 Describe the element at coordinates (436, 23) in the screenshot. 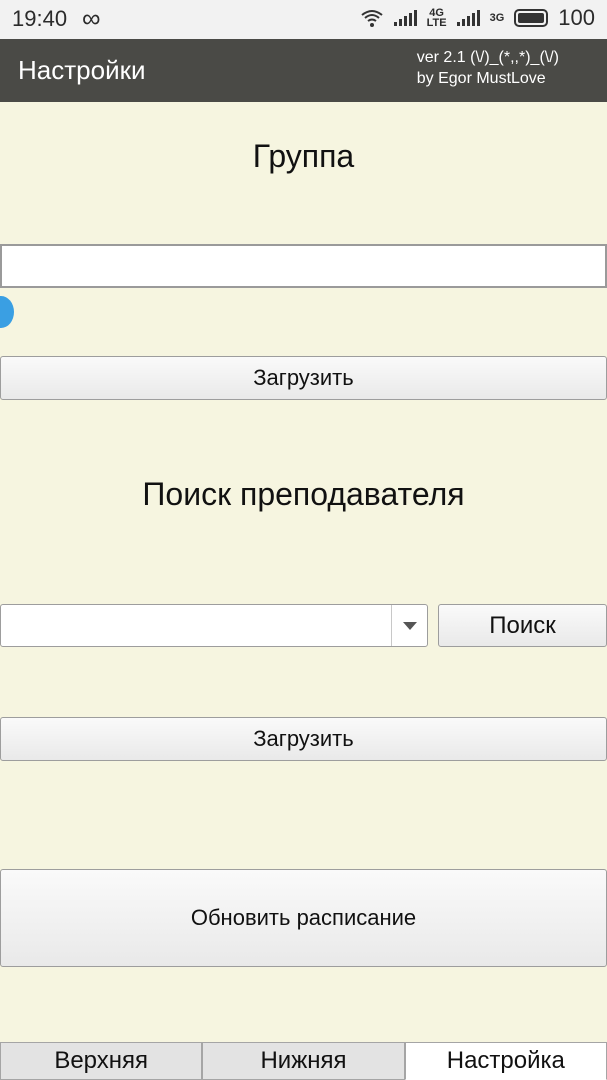

I see `network-lte-text: LTE` at that location.